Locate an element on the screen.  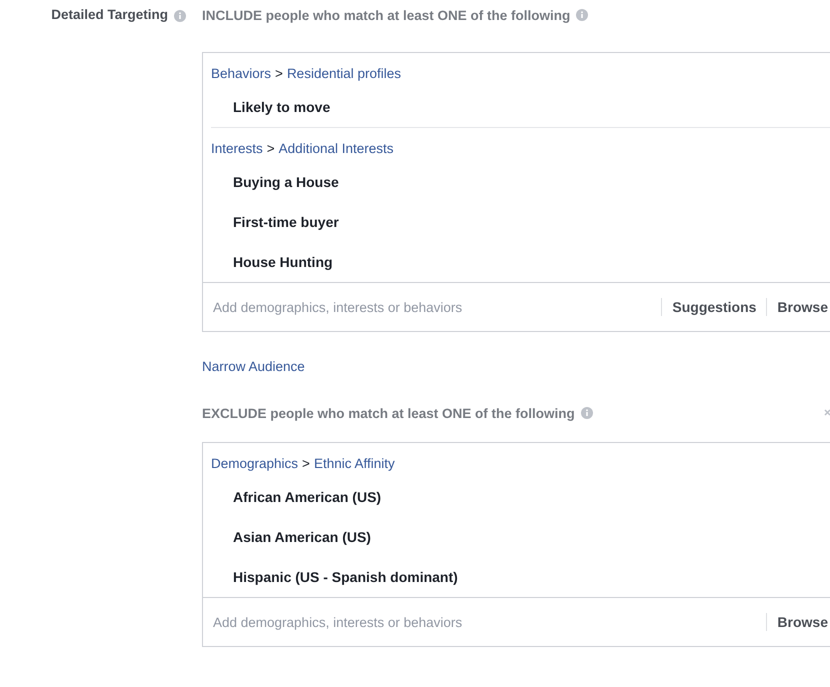
targeting-item: Likely to move is located at coordinates (281, 107).